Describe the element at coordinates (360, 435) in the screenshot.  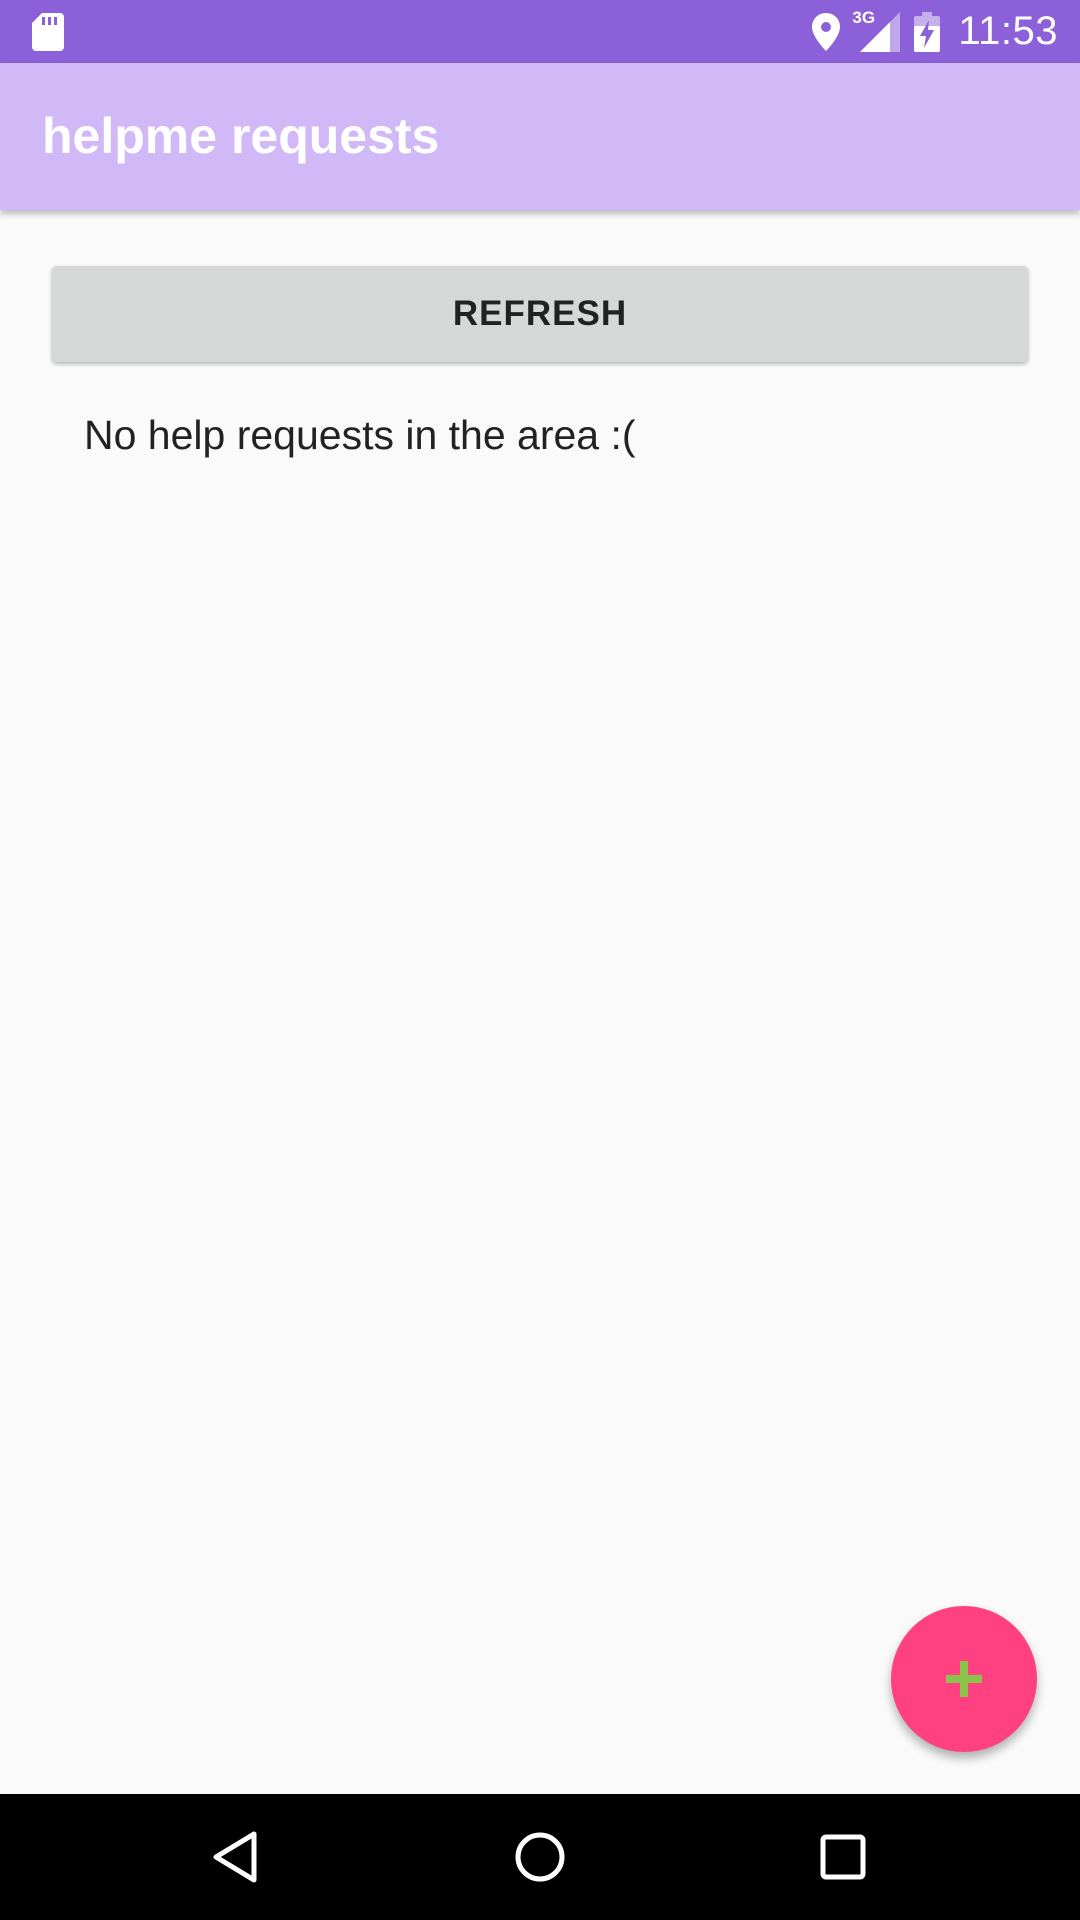
I see `empty-state-message: No help requests in the area :(` at that location.